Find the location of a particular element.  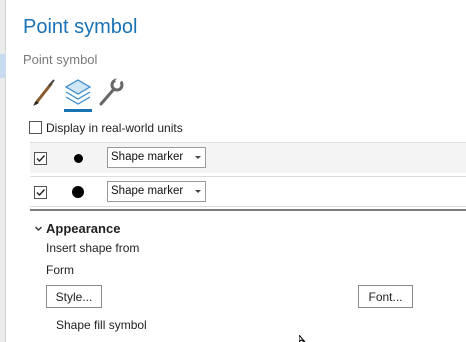

left-panel-tab is located at coordinates (3, 66).